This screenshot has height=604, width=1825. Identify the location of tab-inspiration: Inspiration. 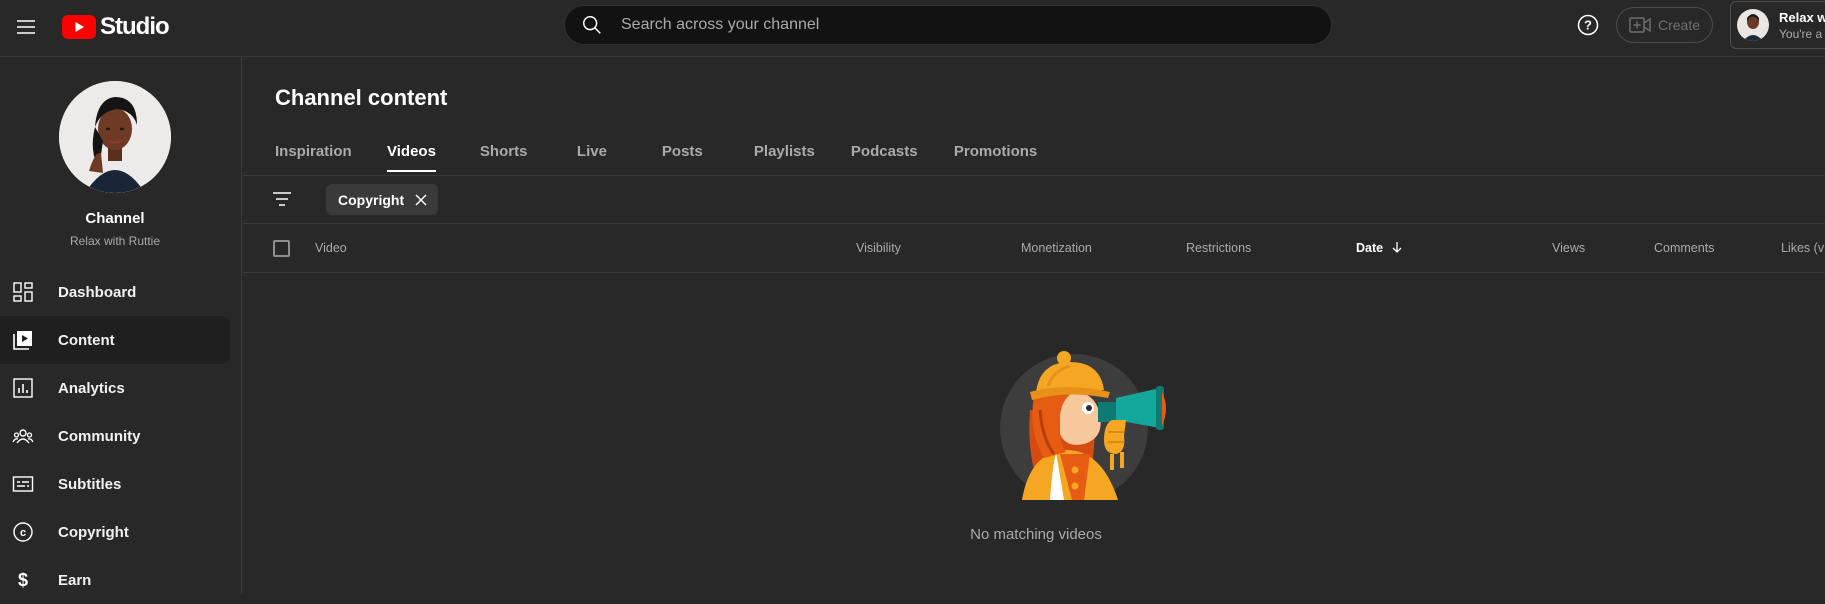
(331, 151).